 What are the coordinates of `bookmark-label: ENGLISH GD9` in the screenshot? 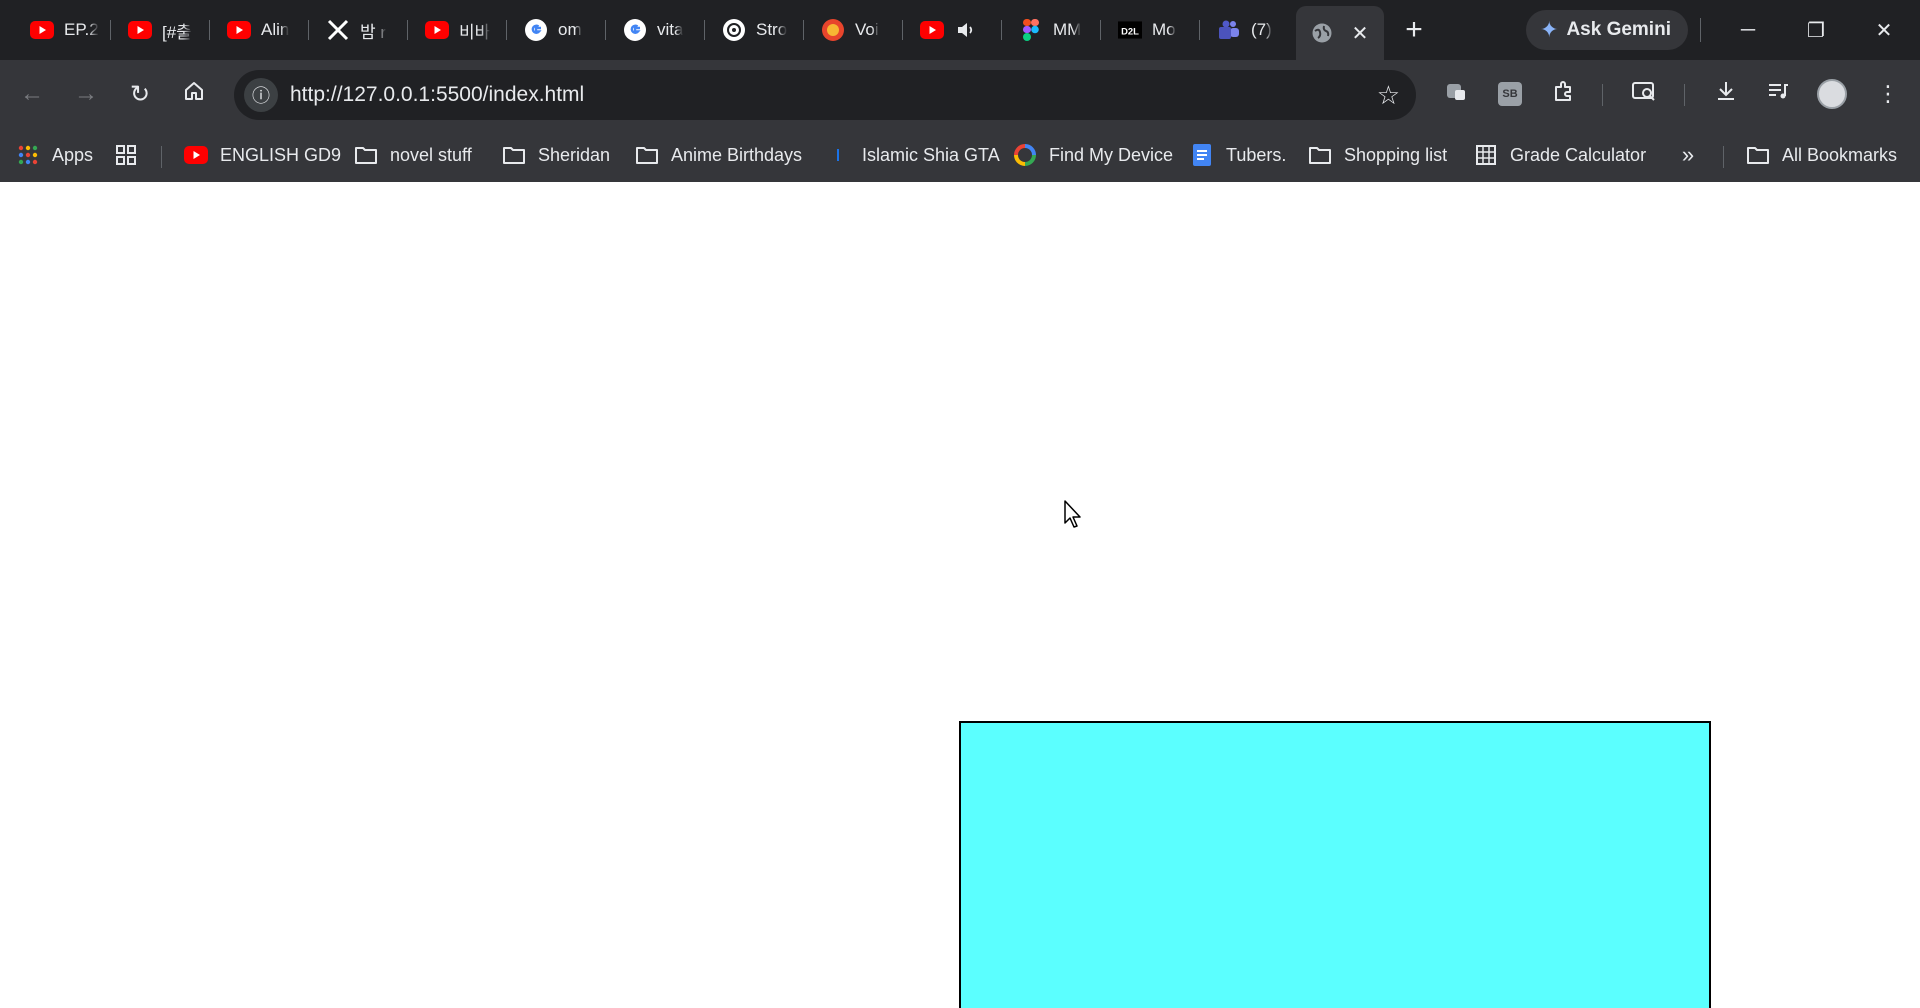 It's located at (281, 154).